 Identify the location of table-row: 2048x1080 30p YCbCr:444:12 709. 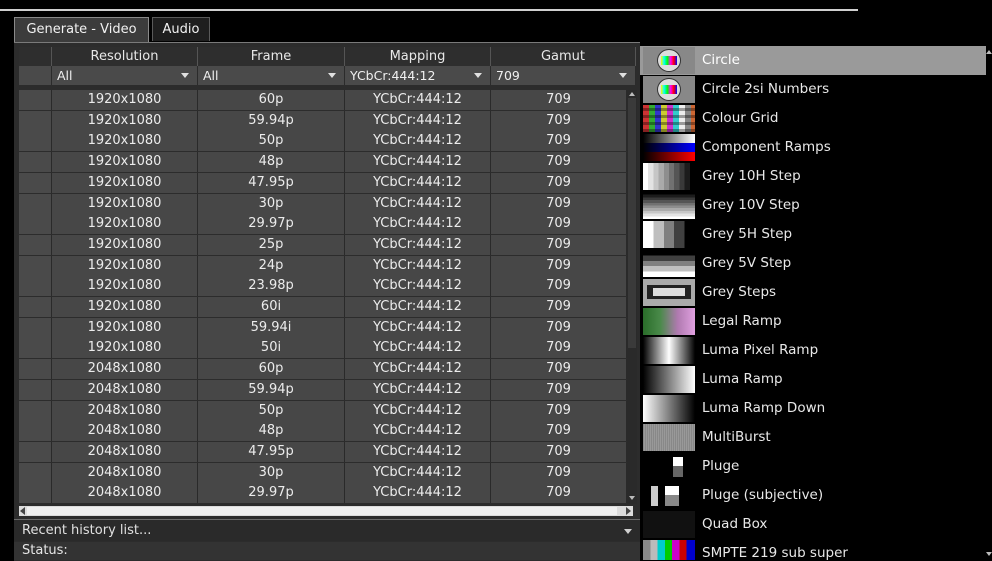
(323, 472).